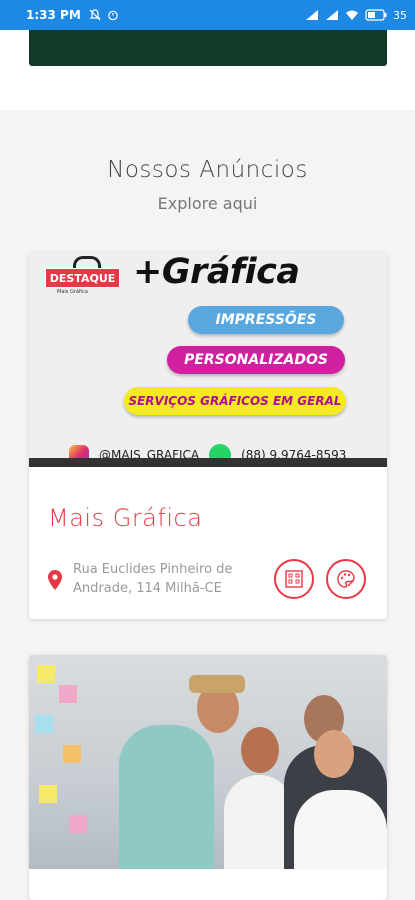 The width and height of the screenshot is (415, 900). What do you see at coordinates (207, 170) in the screenshot?
I see `section-title: Nossos Anúncios` at bounding box center [207, 170].